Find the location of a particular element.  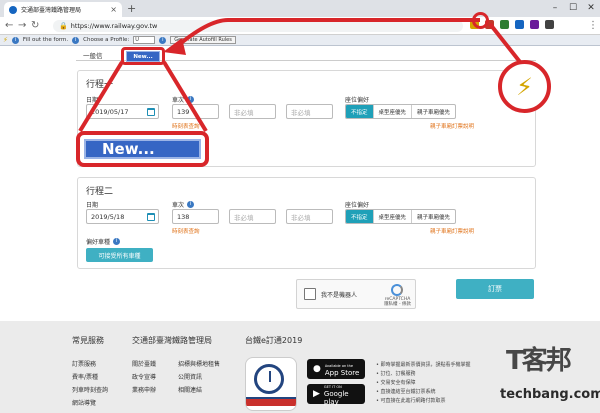

profile-select: U is located at coordinates (144, 40).